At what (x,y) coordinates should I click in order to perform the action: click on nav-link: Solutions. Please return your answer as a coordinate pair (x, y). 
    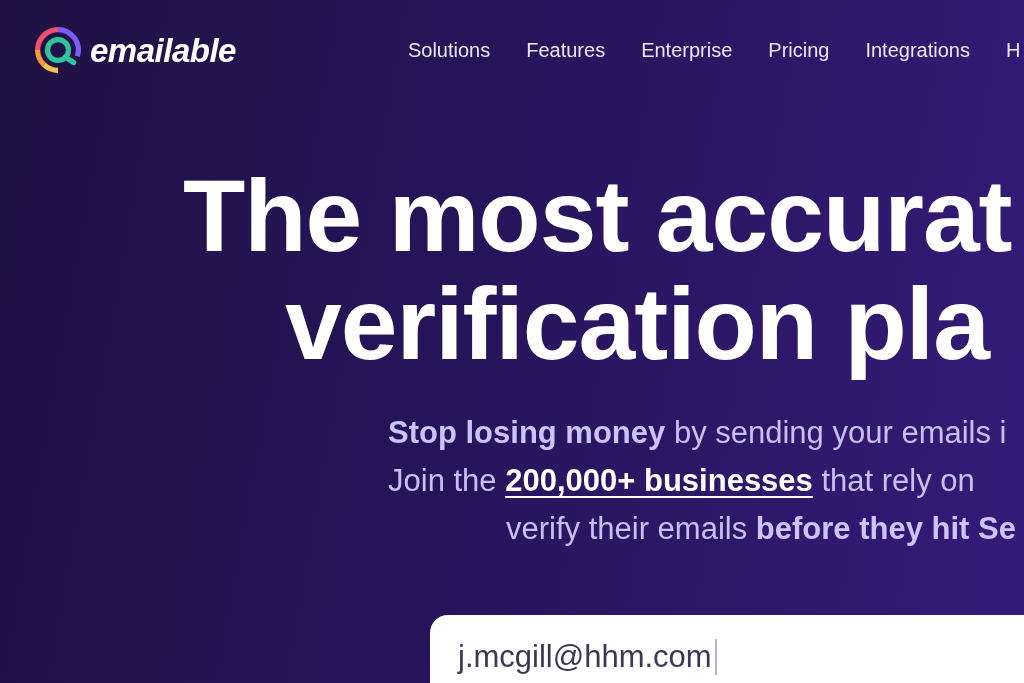
    Looking at the image, I should click on (449, 50).